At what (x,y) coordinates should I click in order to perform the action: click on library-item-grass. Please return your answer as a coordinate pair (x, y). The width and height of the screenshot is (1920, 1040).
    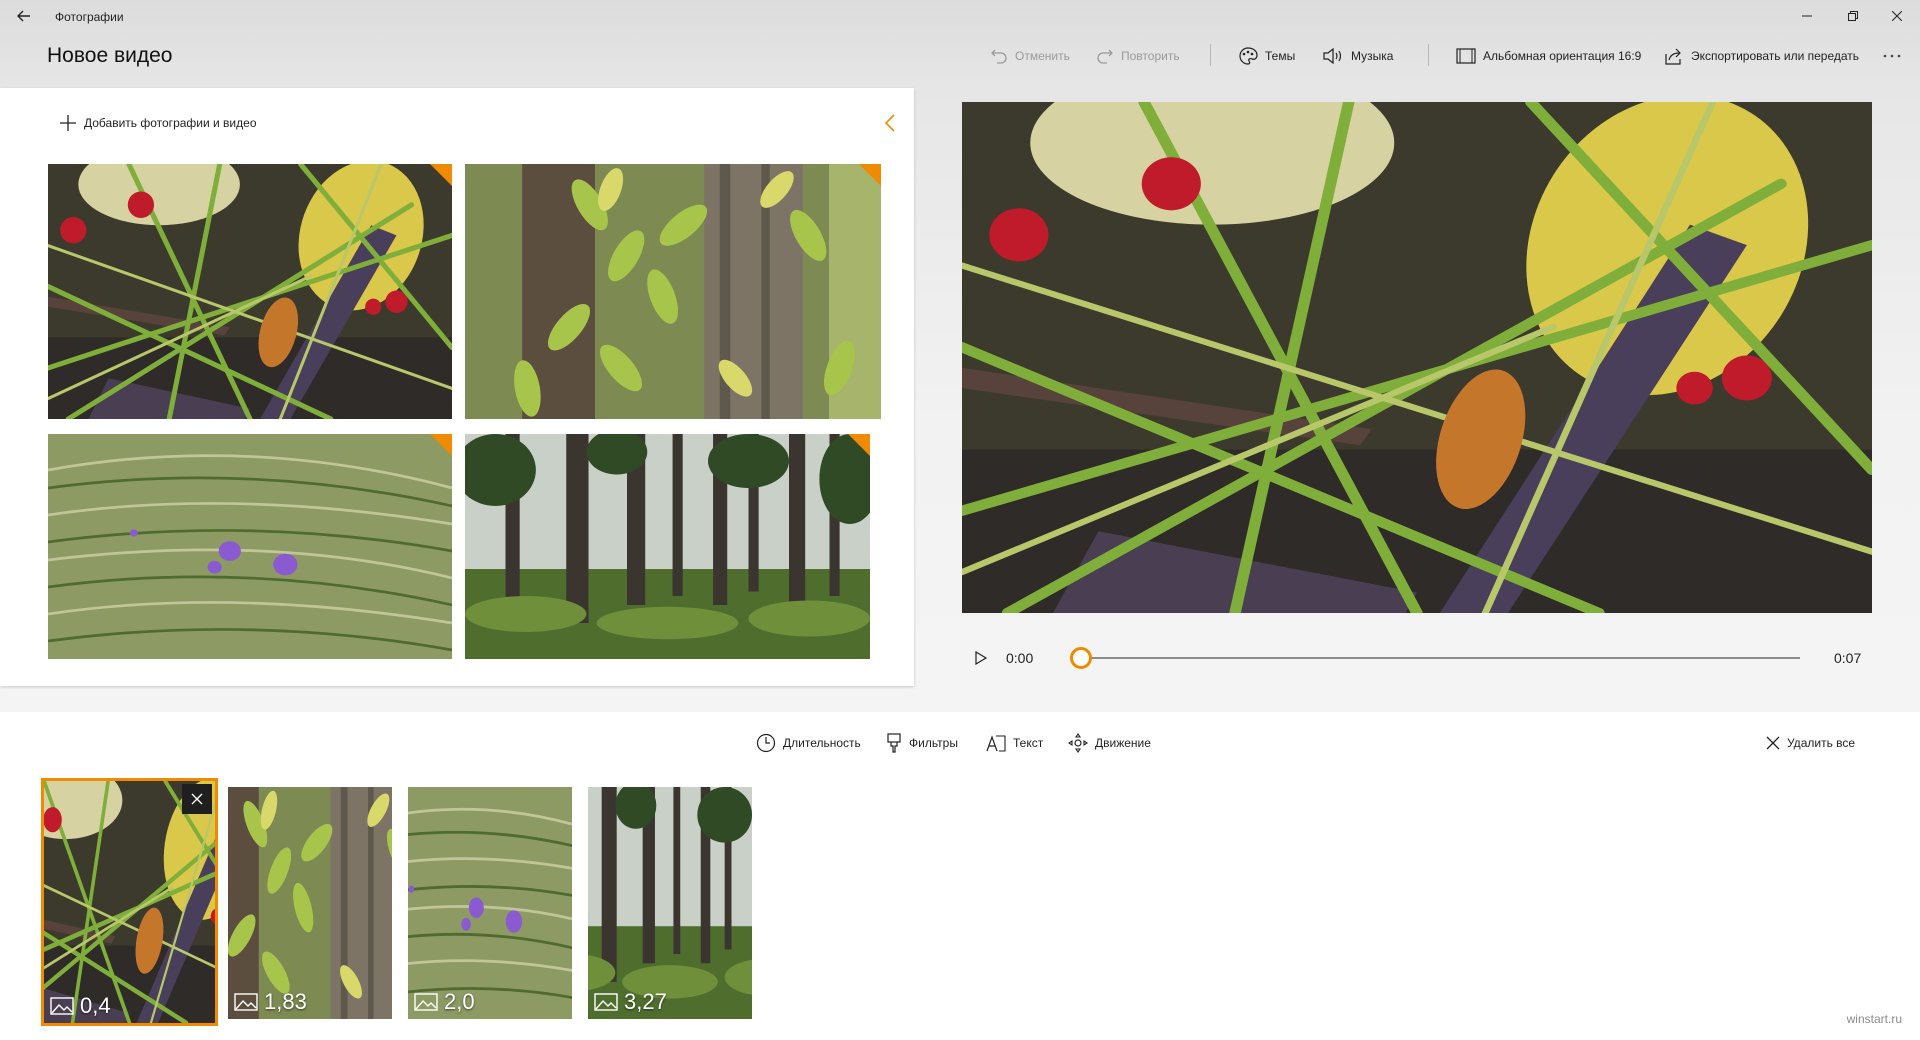
    Looking at the image, I should click on (250, 546).